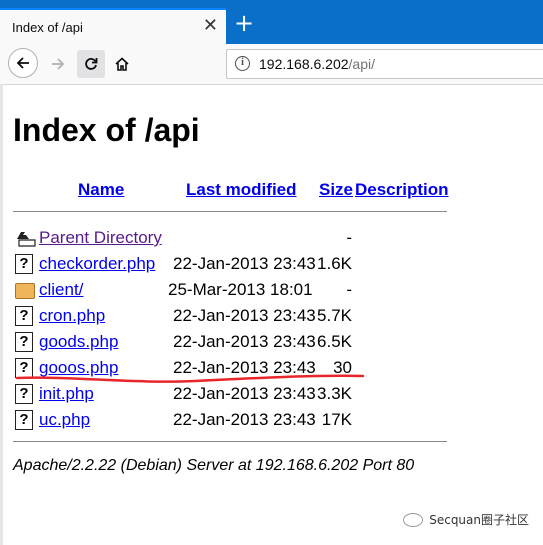  What do you see at coordinates (47, 27) in the screenshot?
I see `tab-title: Index of /api` at bounding box center [47, 27].